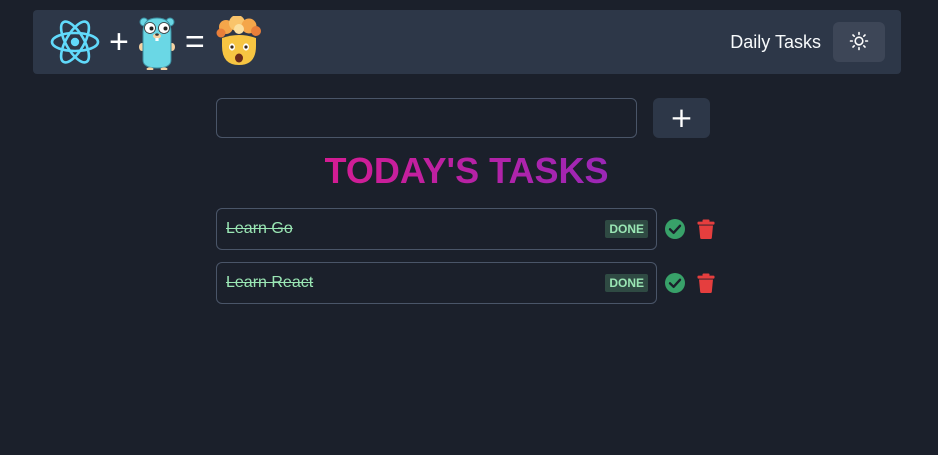 The width and height of the screenshot is (938, 455). I want to click on navbar: + = Daily Tasks, so click(467, 42).